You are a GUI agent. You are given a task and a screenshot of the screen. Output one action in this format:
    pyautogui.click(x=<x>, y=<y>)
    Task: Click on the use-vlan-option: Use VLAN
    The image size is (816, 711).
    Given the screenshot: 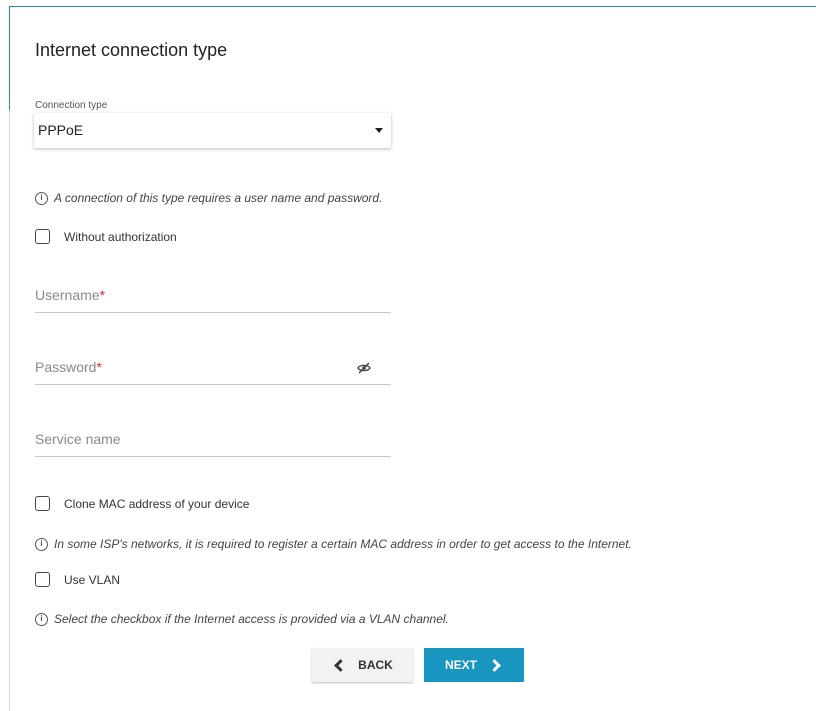 What is the action you would take?
    pyautogui.click(x=77, y=579)
    